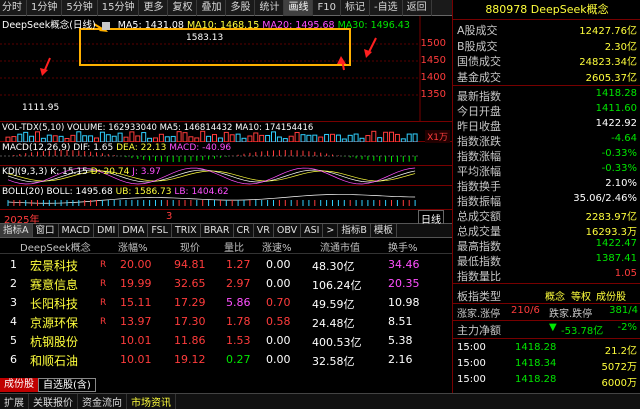  I want to click on col-speed: 涨速%, so click(277, 246).